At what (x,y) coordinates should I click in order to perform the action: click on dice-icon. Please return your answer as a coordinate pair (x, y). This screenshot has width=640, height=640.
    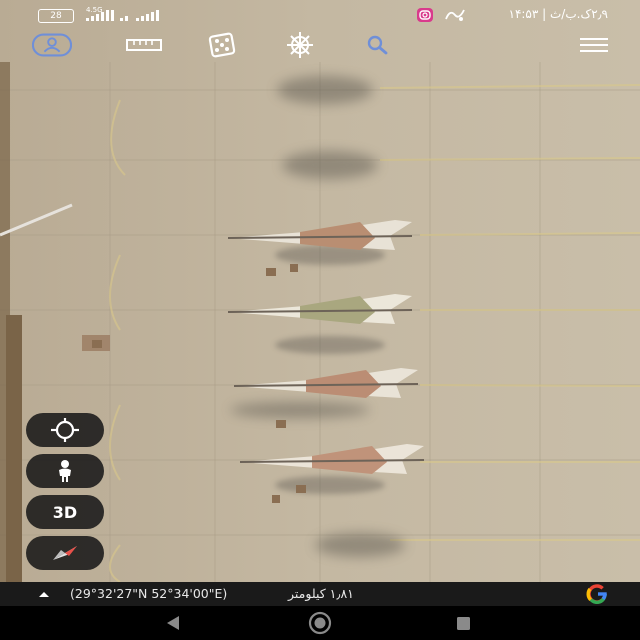
    Looking at the image, I should click on (222, 45).